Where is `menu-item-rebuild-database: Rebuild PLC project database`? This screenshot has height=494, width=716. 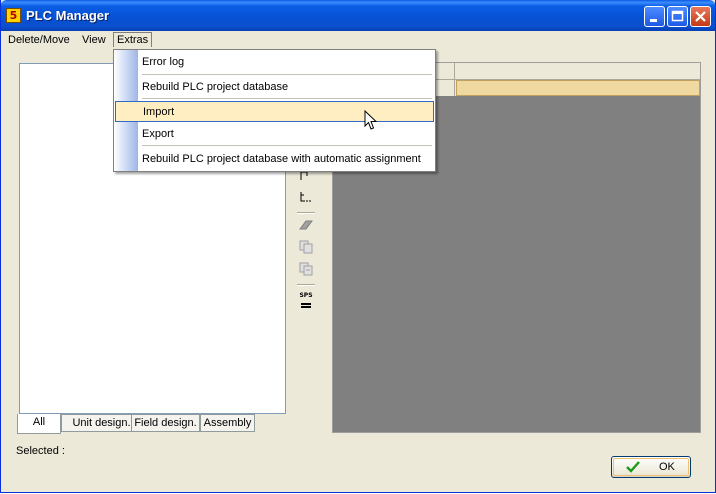 menu-item-rebuild-database: Rebuild PLC project database is located at coordinates (274, 86).